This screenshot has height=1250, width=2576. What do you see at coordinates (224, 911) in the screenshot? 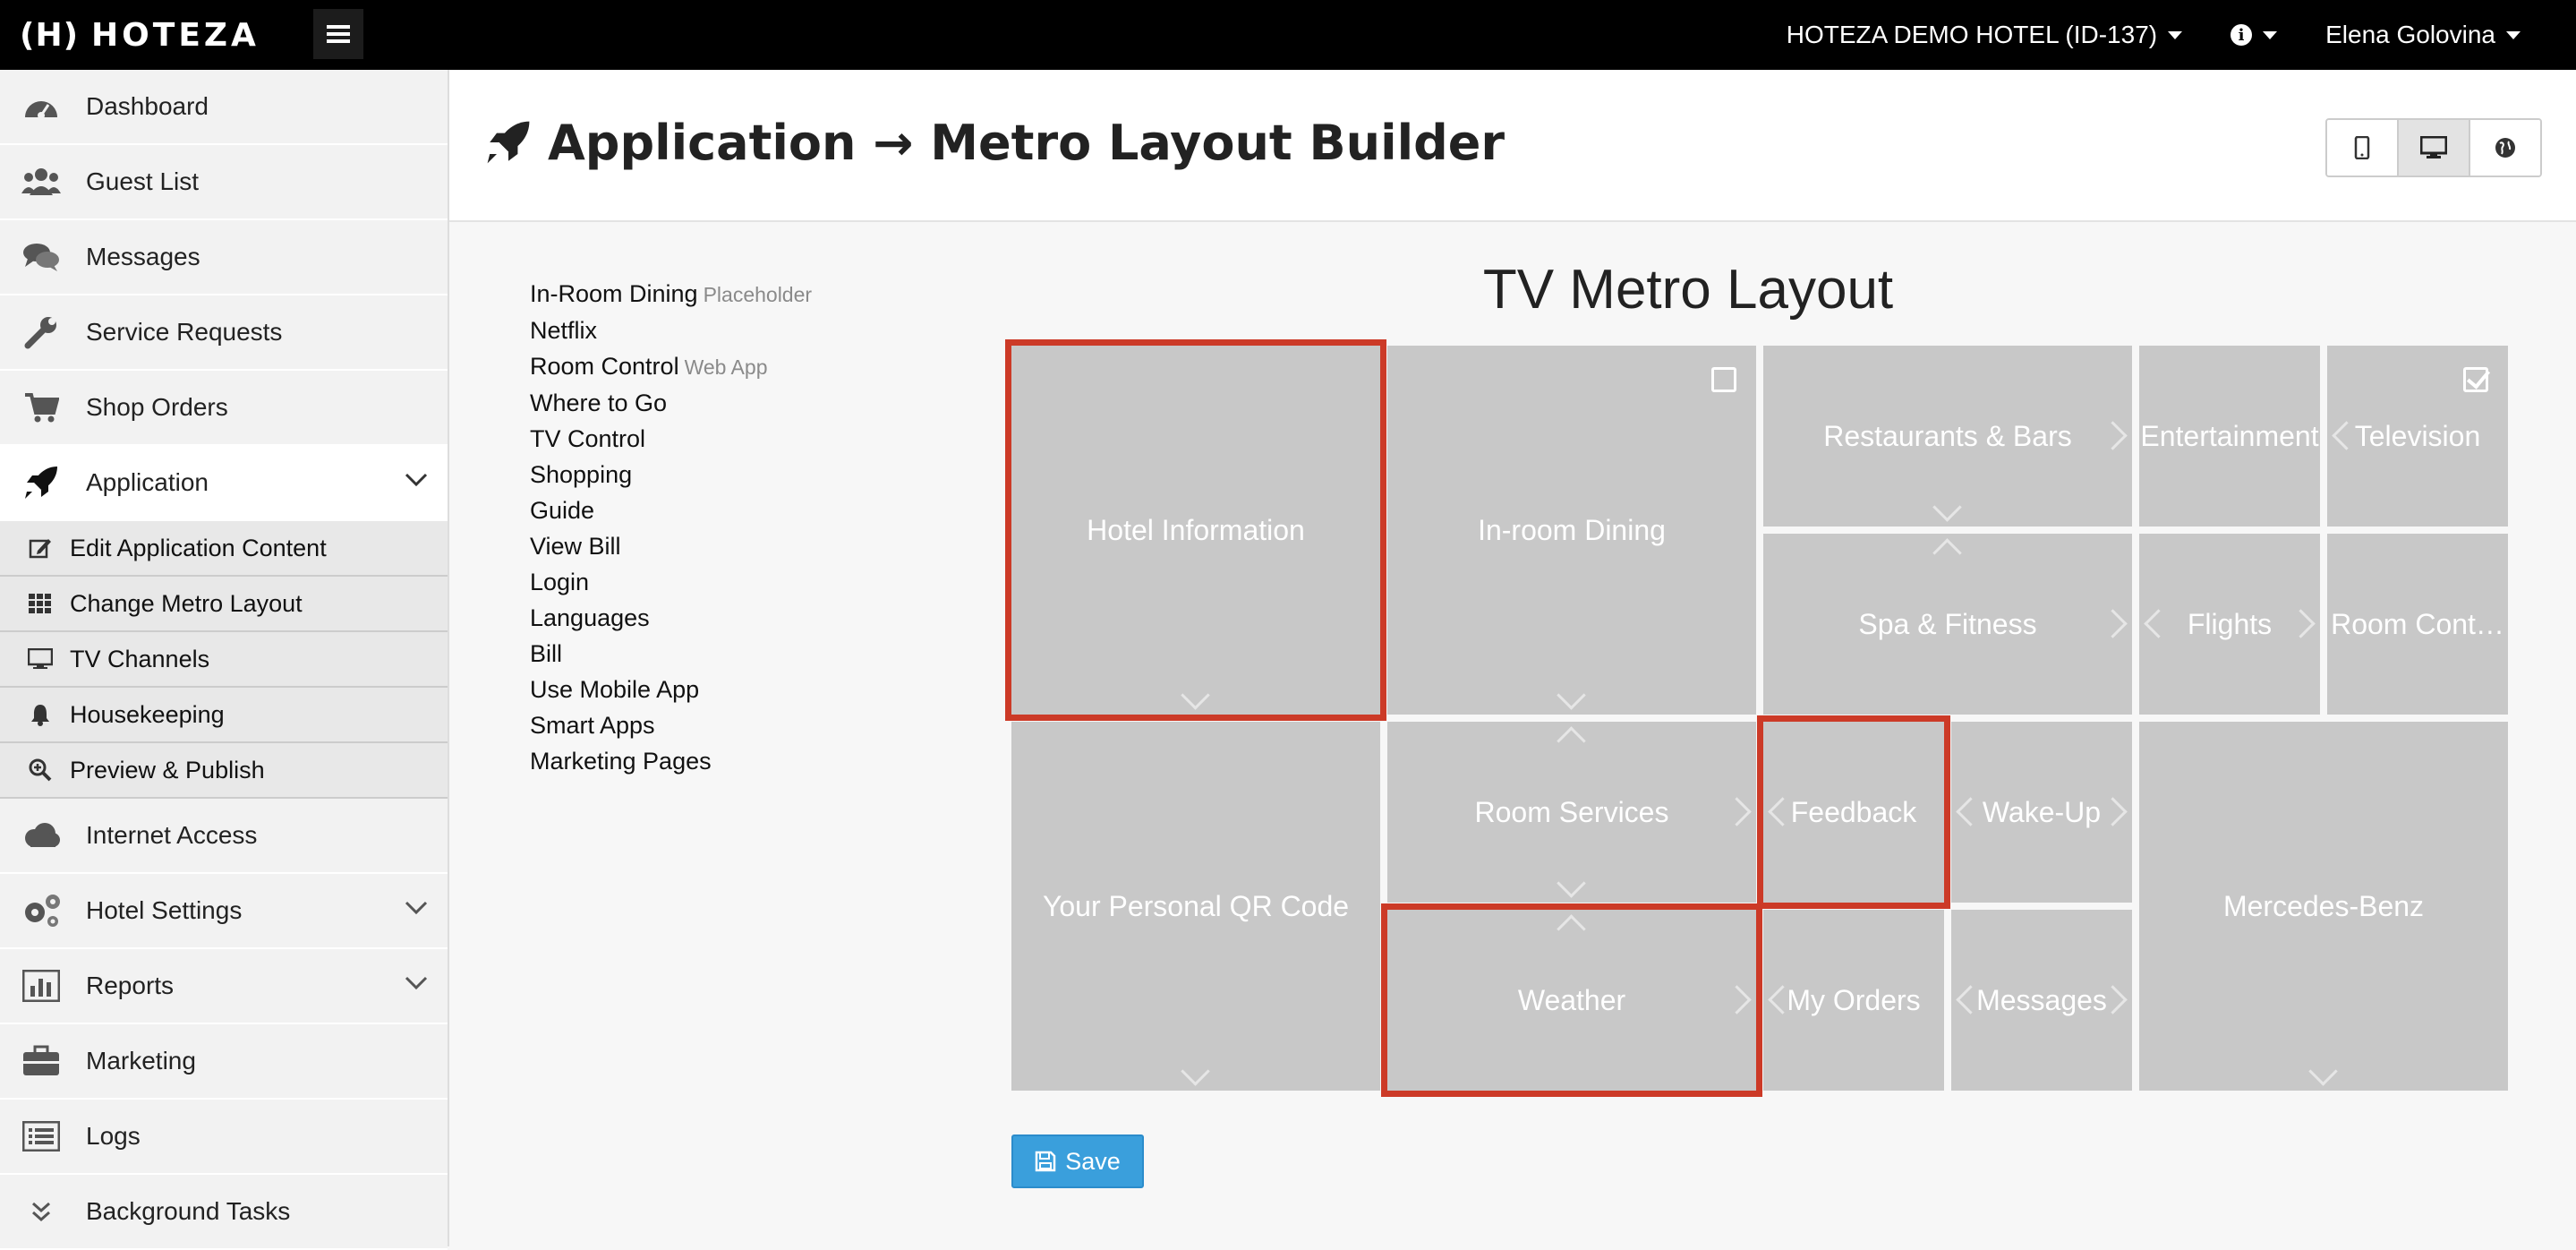
I see `sidebar-item-hotel-settings: Hotel Settings` at bounding box center [224, 911].